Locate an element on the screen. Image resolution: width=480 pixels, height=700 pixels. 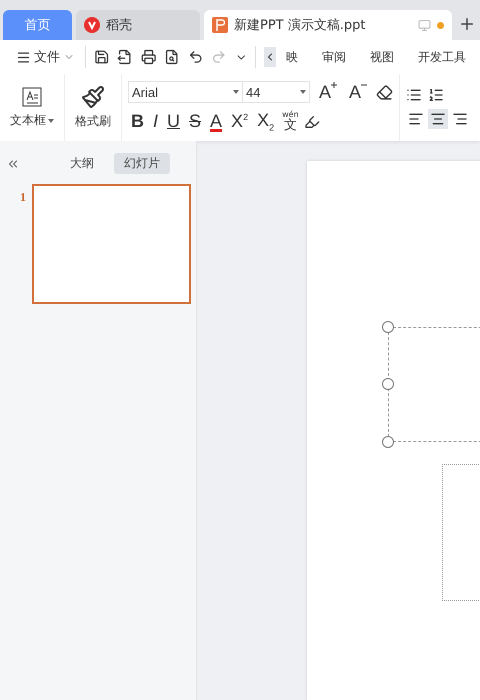
text-box-icon is located at coordinates (32, 97).